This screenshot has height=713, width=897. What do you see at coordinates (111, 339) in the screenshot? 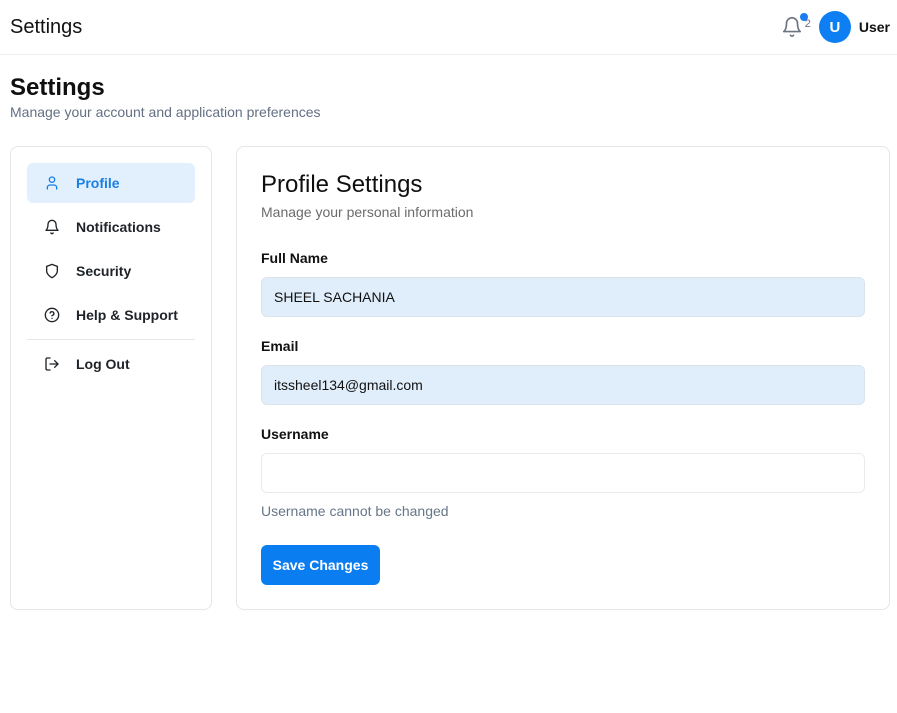
I see `sidebar-divider` at bounding box center [111, 339].